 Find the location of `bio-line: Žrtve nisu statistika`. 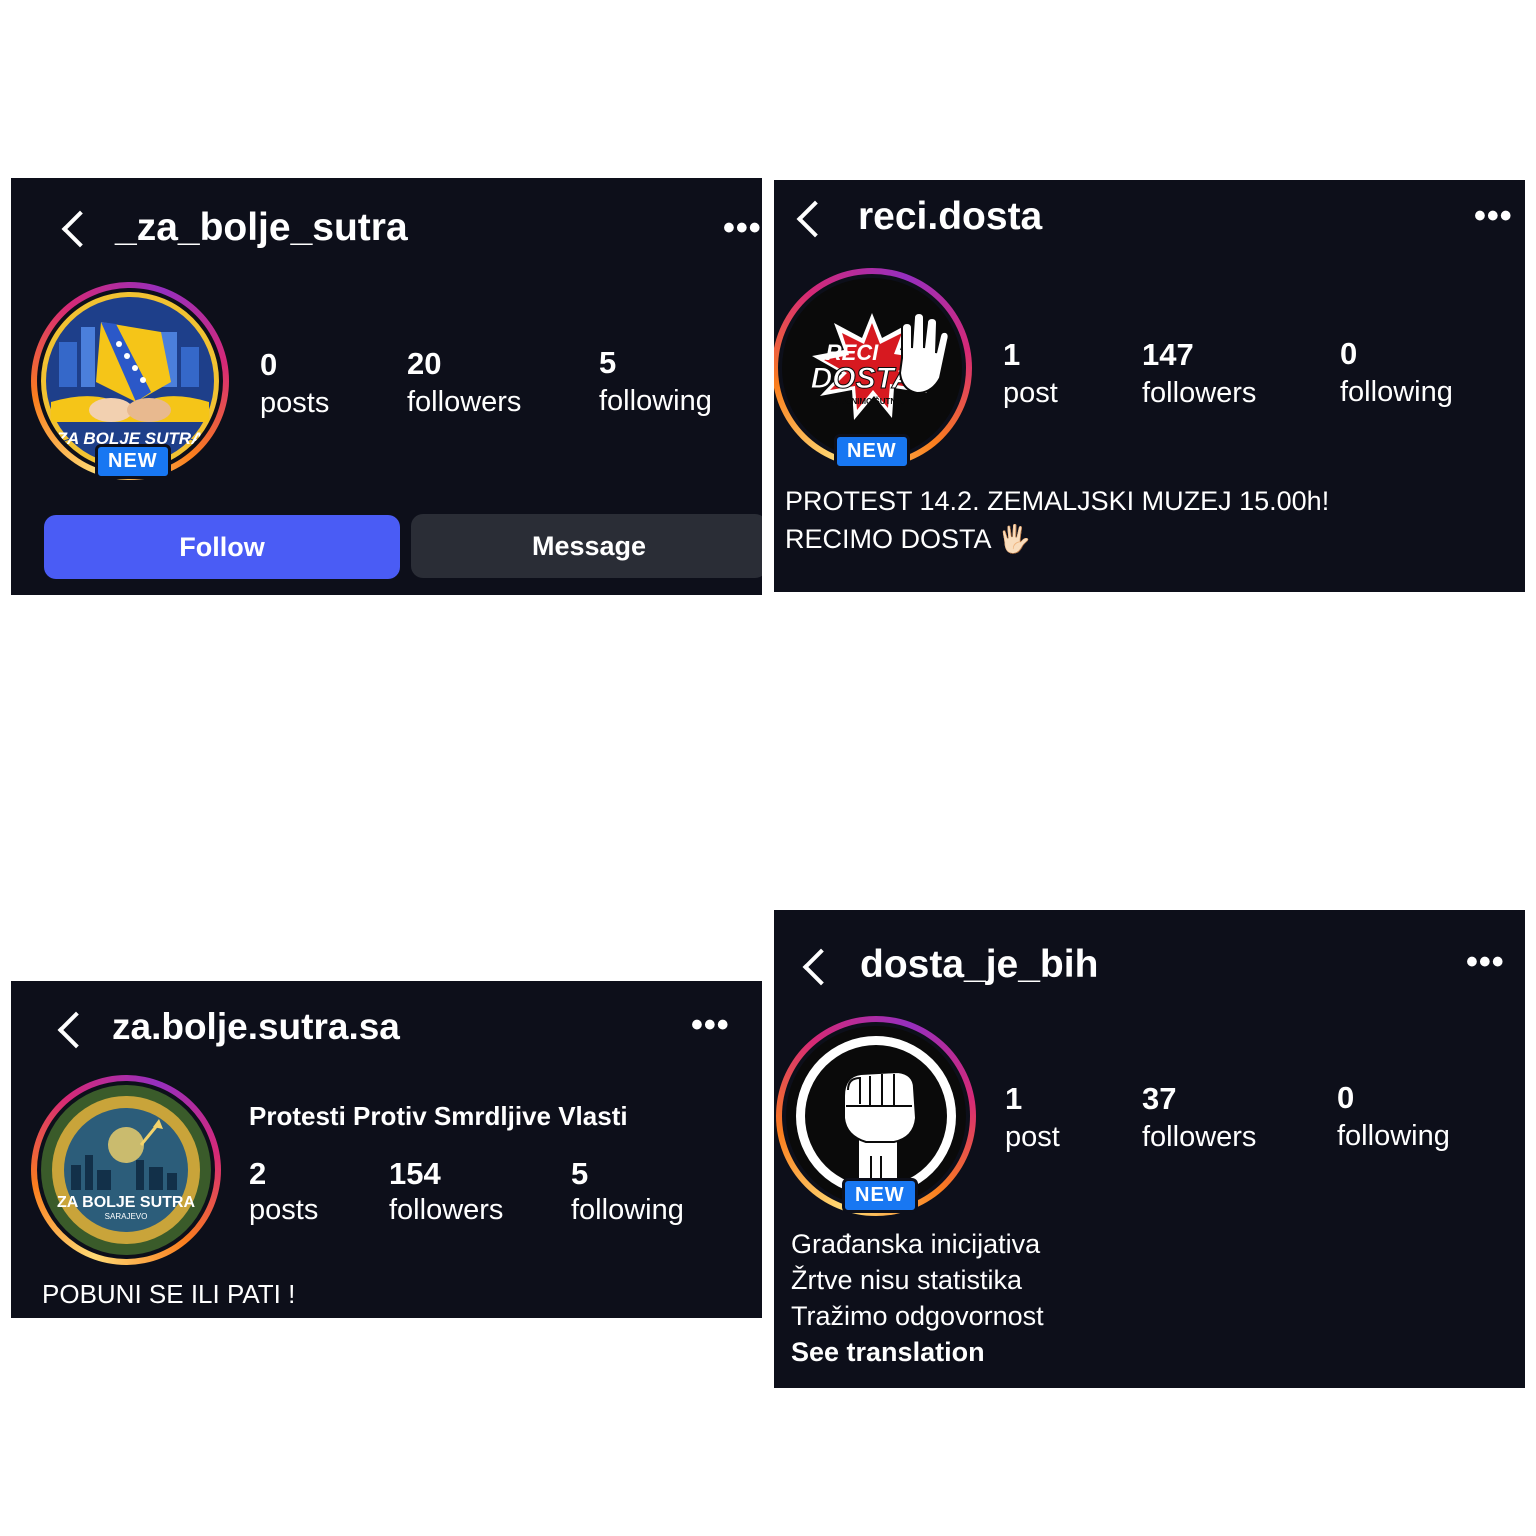

bio-line: Žrtve nisu statistika is located at coordinates (907, 1280).